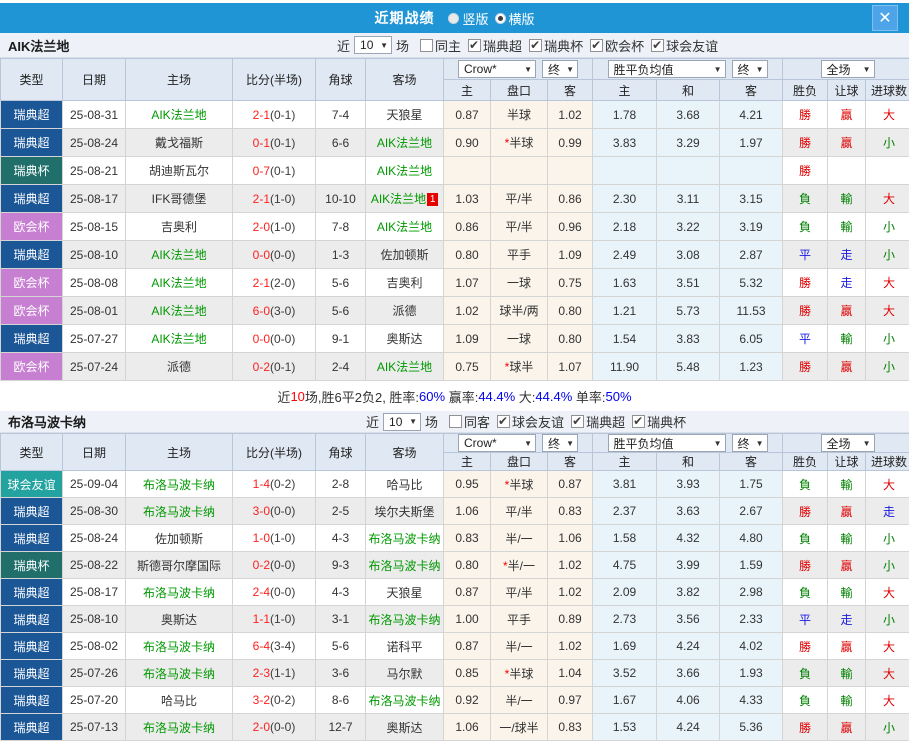  What do you see at coordinates (31, 452) in the screenshot?
I see `col-header-0: 类型` at bounding box center [31, 452].